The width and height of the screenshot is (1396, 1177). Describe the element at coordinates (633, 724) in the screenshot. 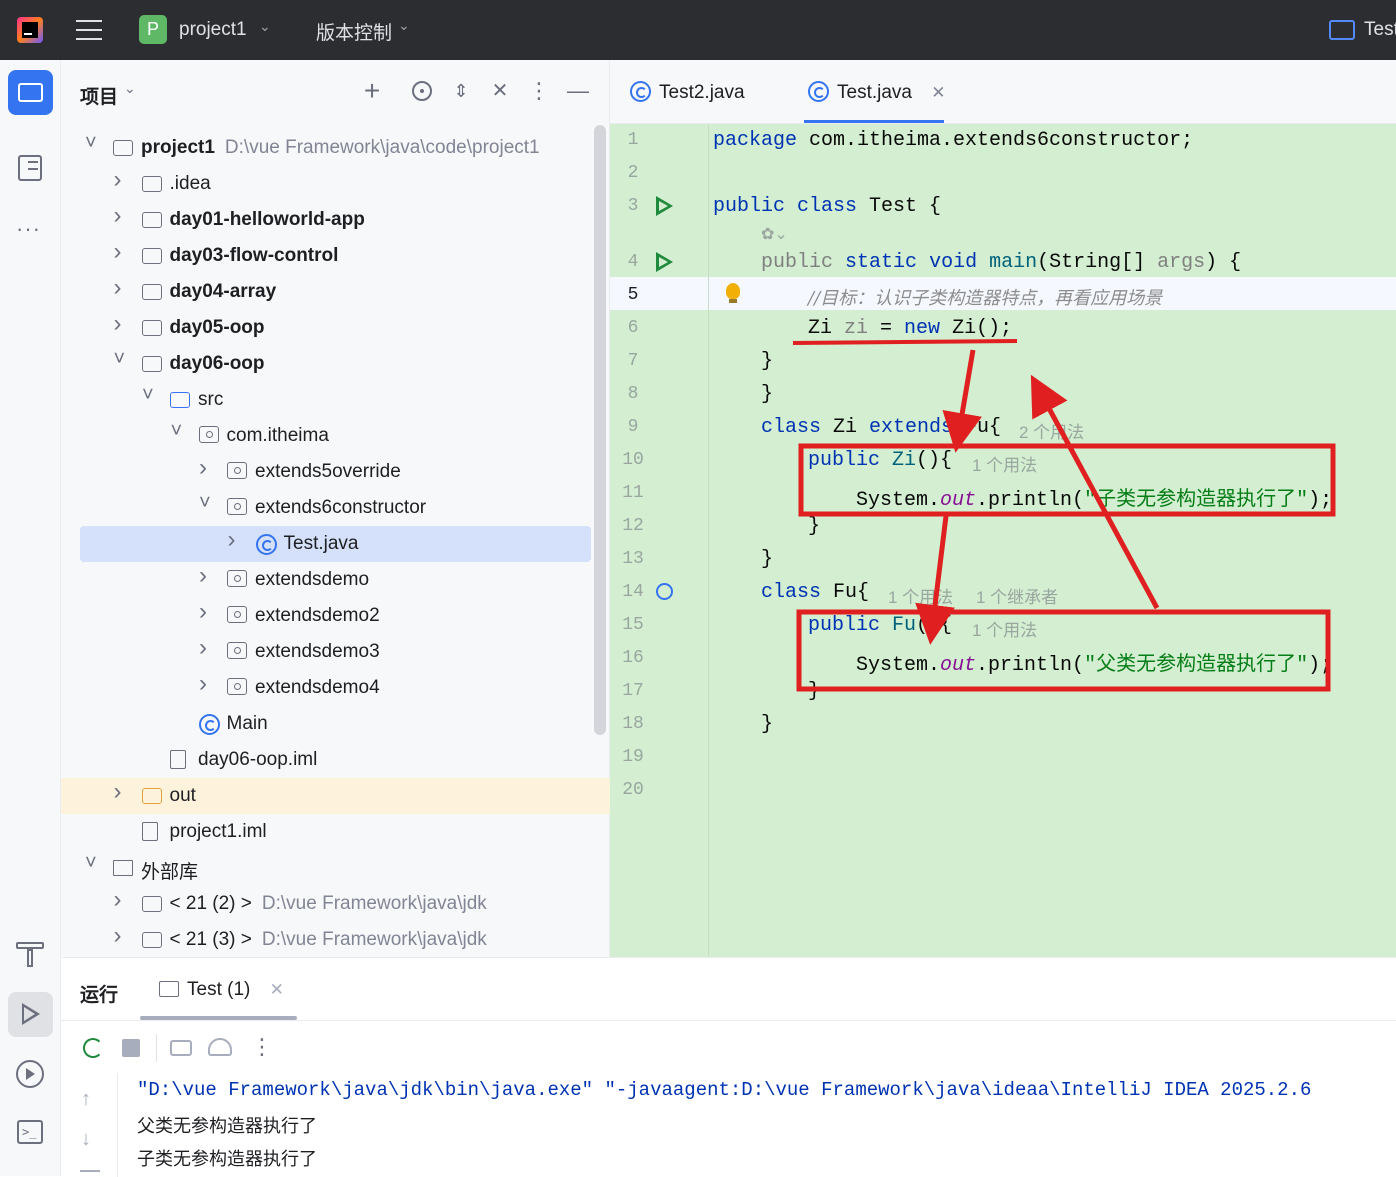

I see `line-number: 18` at that location.